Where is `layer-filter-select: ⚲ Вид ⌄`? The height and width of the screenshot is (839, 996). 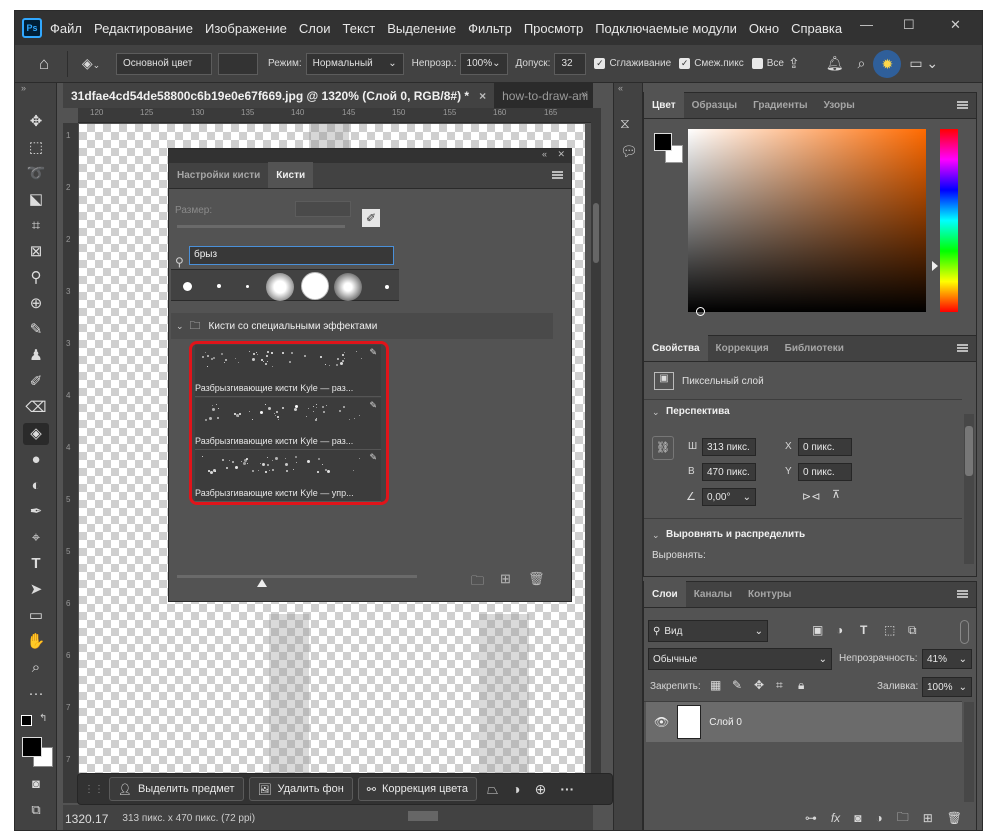 layer-filter-select: ⚲ Вид ⌄ is located at coordinates (708, 631).